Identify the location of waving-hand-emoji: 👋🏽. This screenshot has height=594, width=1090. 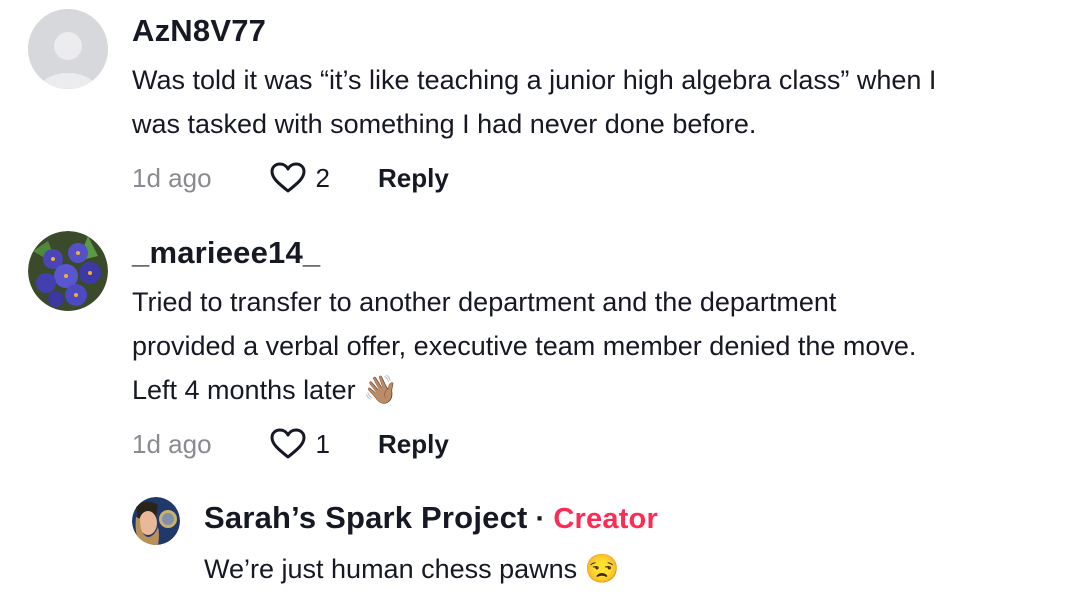
(381, 389).